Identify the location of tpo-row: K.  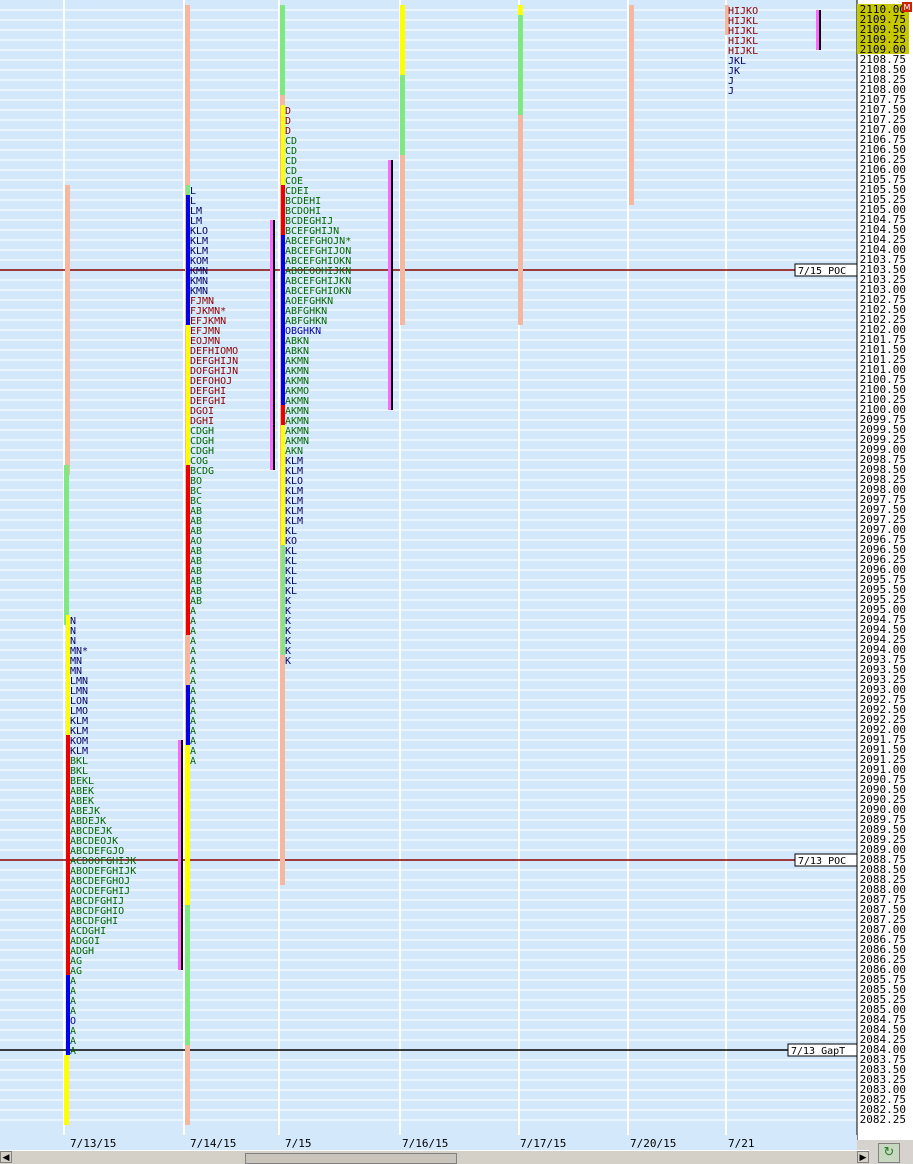
(288, 661).